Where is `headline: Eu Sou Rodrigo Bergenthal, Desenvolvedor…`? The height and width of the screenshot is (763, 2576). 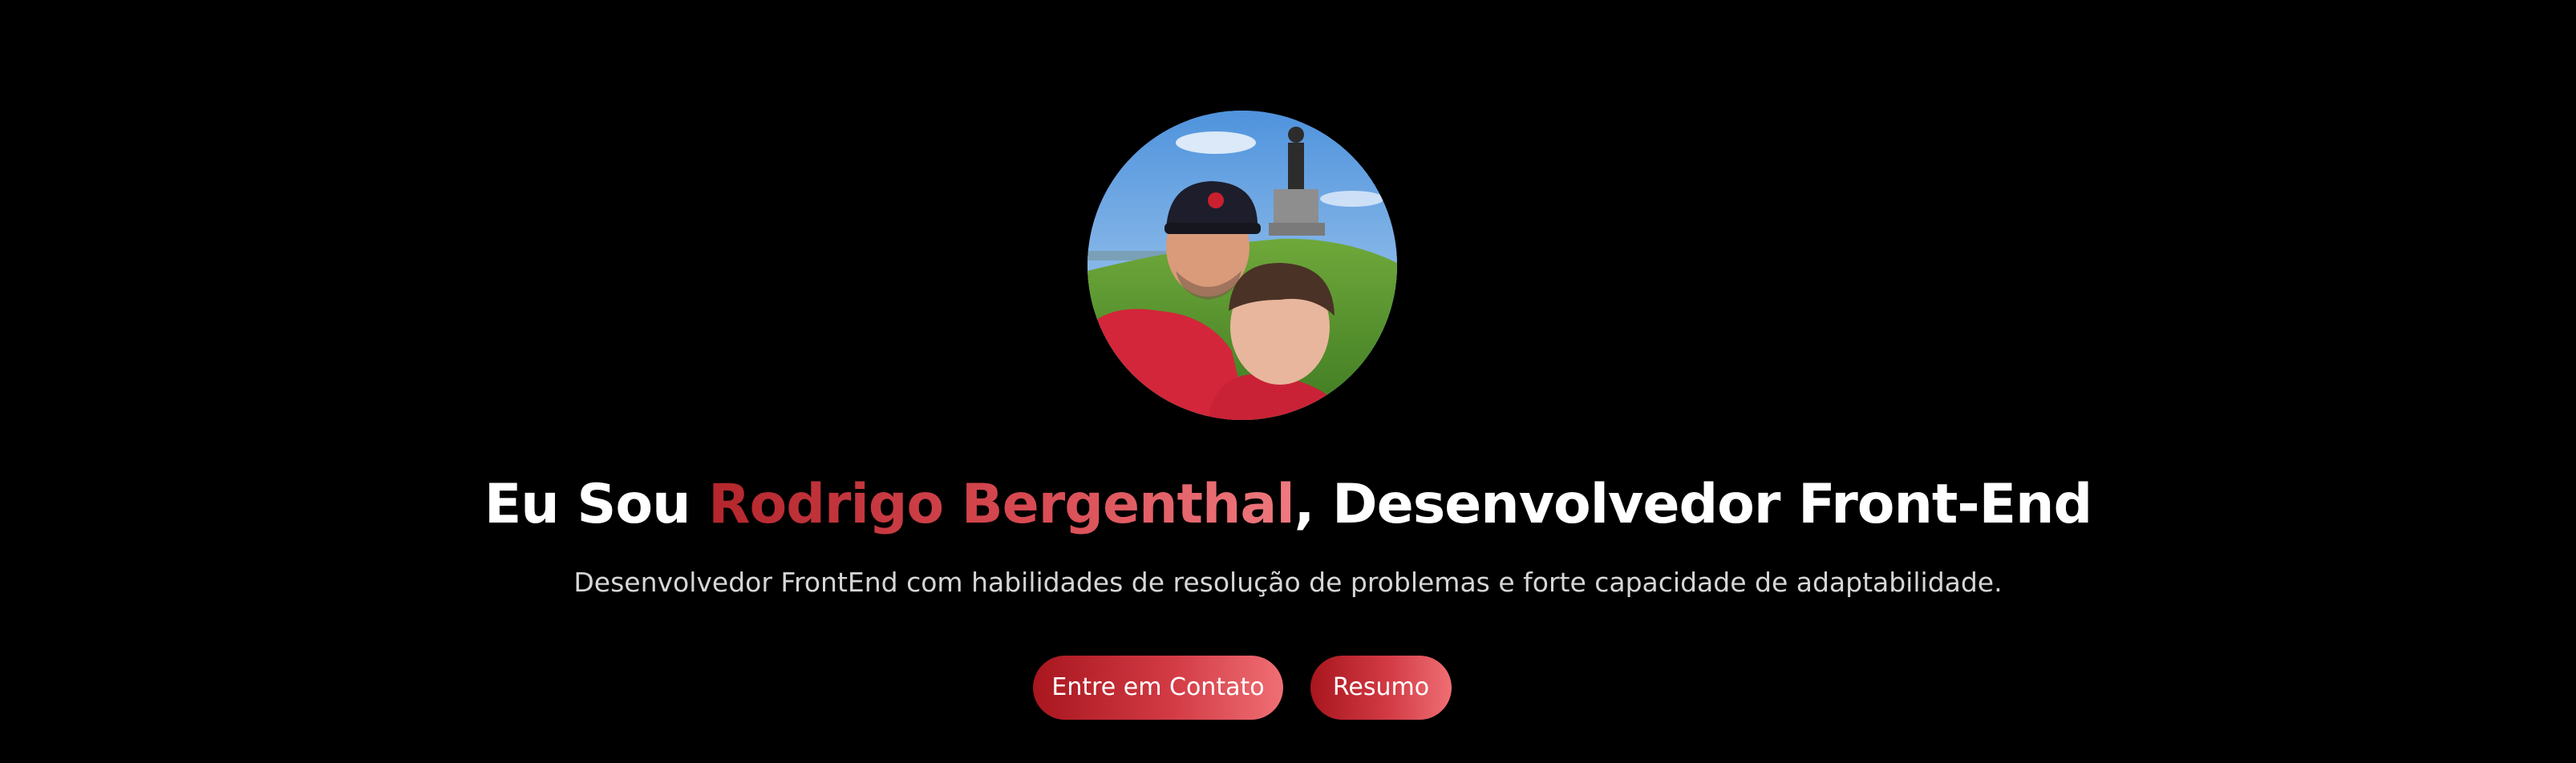 headline: Eu Sou Rodrigo Bergenthal, Desenvolvedor… is located at coordinates (1288, 505).